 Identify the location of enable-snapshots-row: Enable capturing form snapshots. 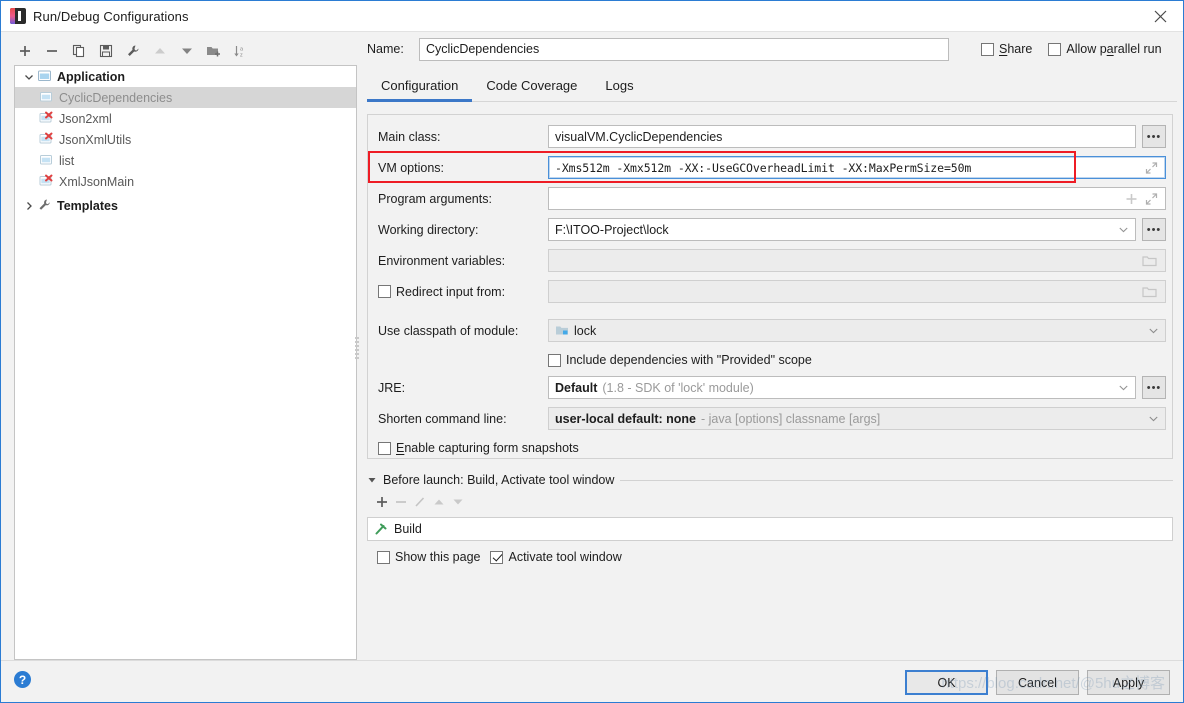
(770, 448).